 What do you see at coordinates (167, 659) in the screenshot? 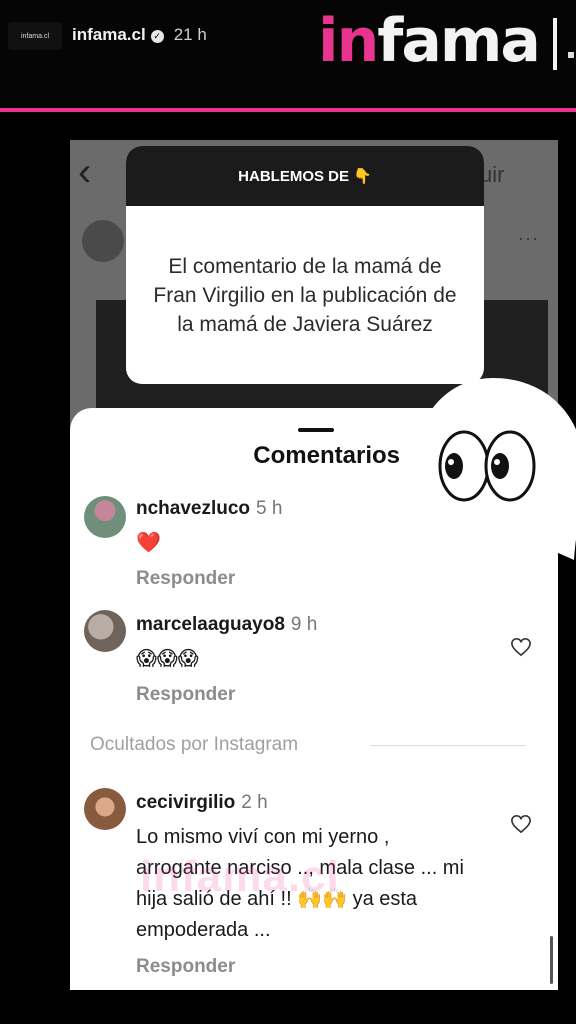
I see `comment-text: 😱😱😱` at bounding box center [167, 659].